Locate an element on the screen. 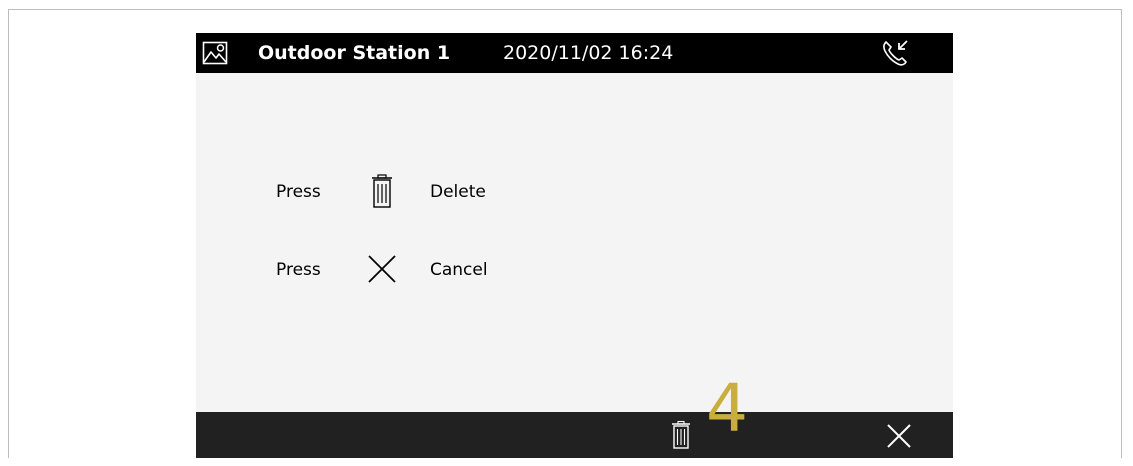 The image size is (1133, 466). datetime: 2020/11/02 16:24 is located at coordinates (588, 53).